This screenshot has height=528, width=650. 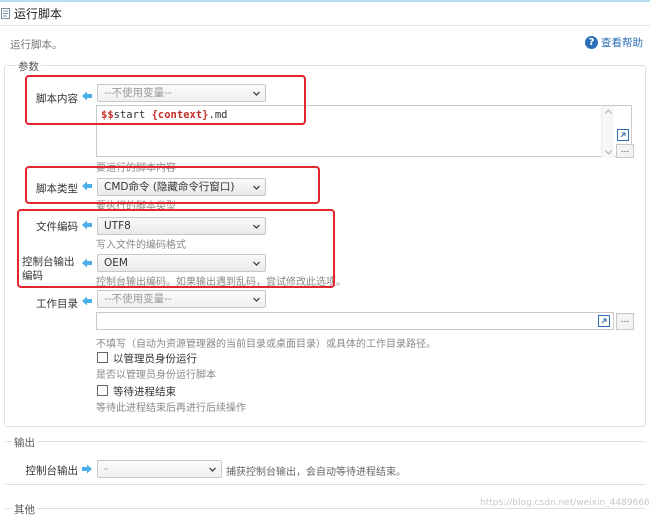 I want to click on select-value: CMD命令 (隐藏命令行窗口), so click(x=169, y=187).